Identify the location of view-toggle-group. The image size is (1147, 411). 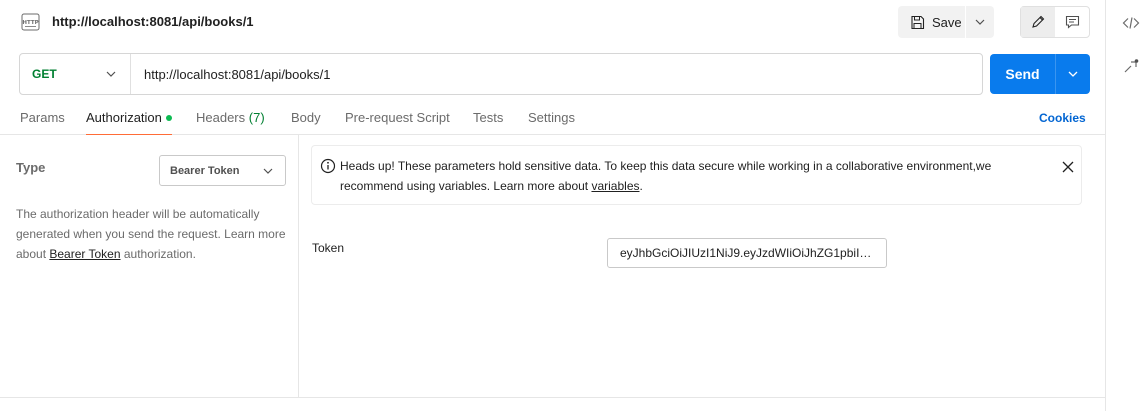
(1055, 22).